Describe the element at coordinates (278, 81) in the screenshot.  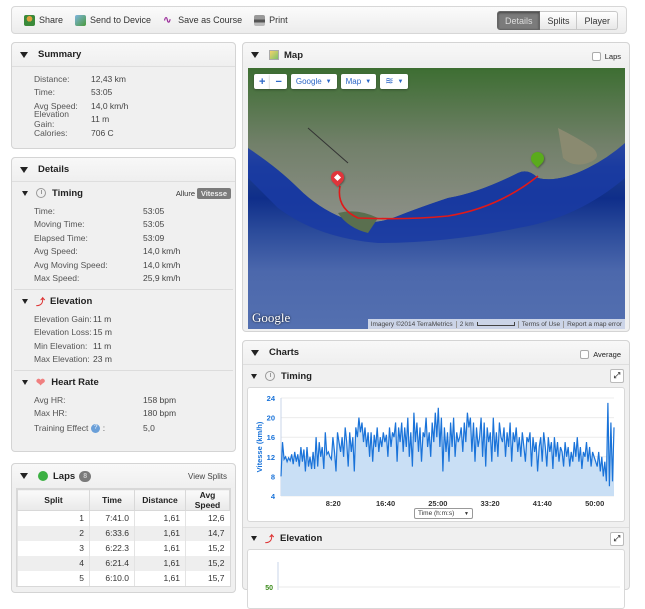
I see `zoom-out-button: −` at that location.